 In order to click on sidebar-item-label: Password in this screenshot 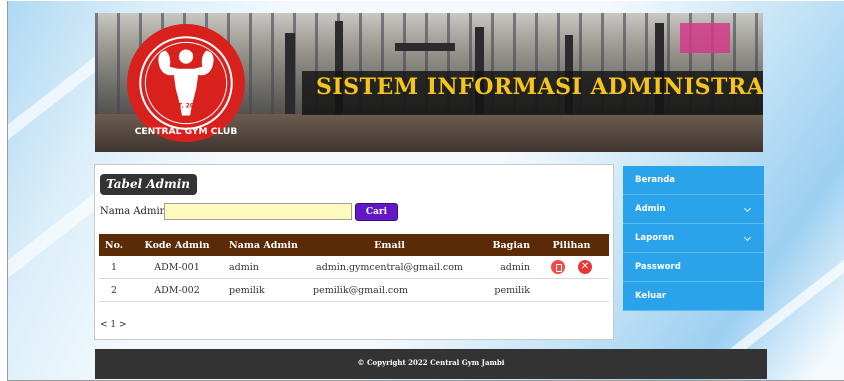, I will do `click(658, 267)`.